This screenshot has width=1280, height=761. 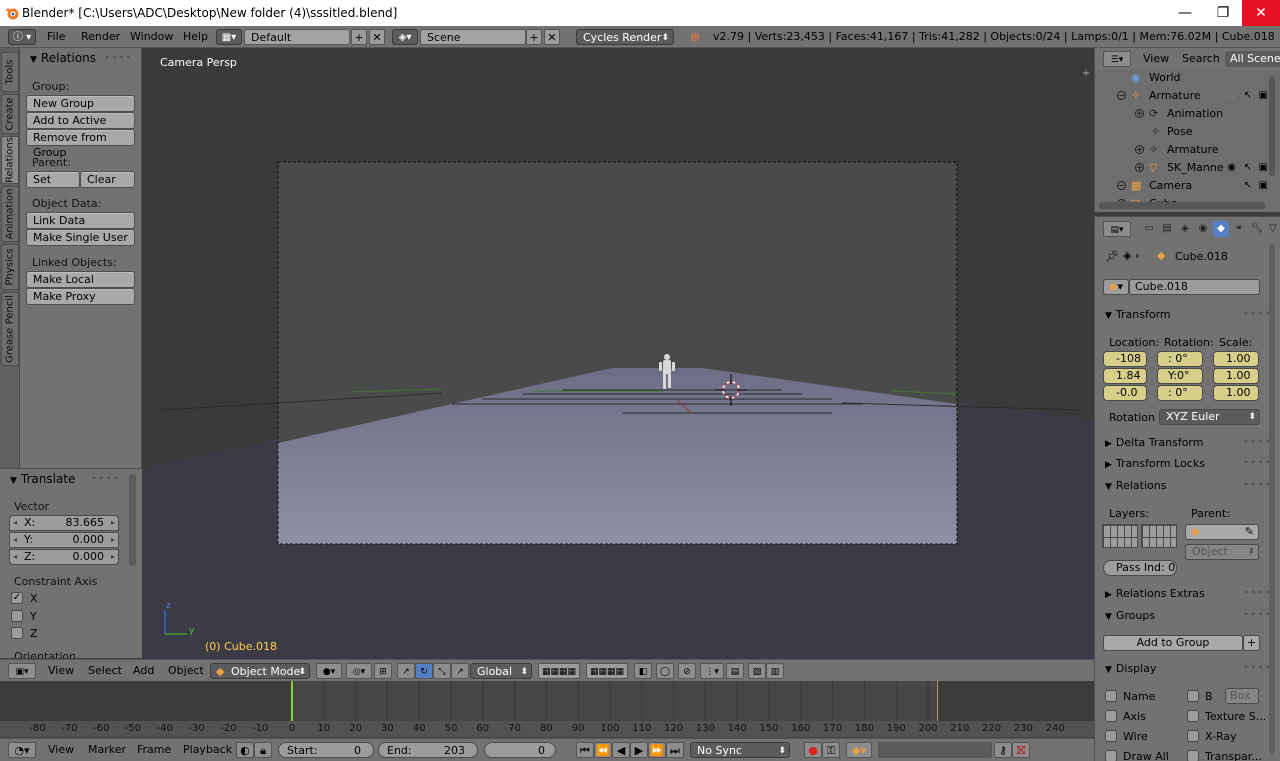 What do you see at coordinates (17, 598) in the screenshot?
I see `constraint-x-checkbox: ✓` at bounding box center [17, 598].